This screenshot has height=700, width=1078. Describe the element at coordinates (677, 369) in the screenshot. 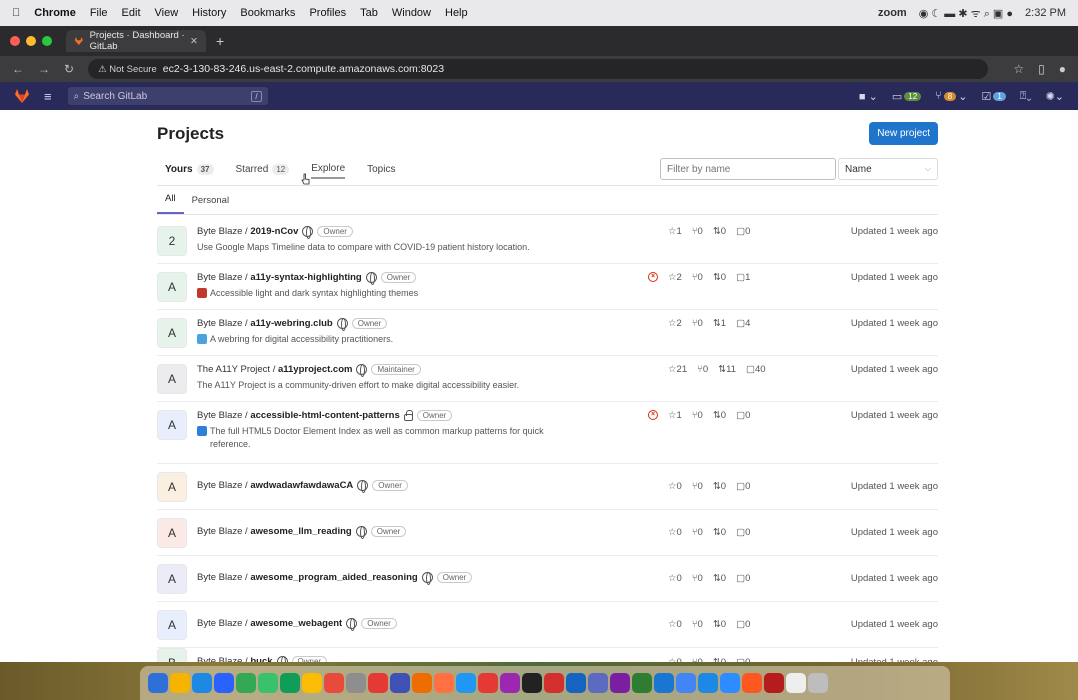

I see `stars-count: ☆21` at that location.